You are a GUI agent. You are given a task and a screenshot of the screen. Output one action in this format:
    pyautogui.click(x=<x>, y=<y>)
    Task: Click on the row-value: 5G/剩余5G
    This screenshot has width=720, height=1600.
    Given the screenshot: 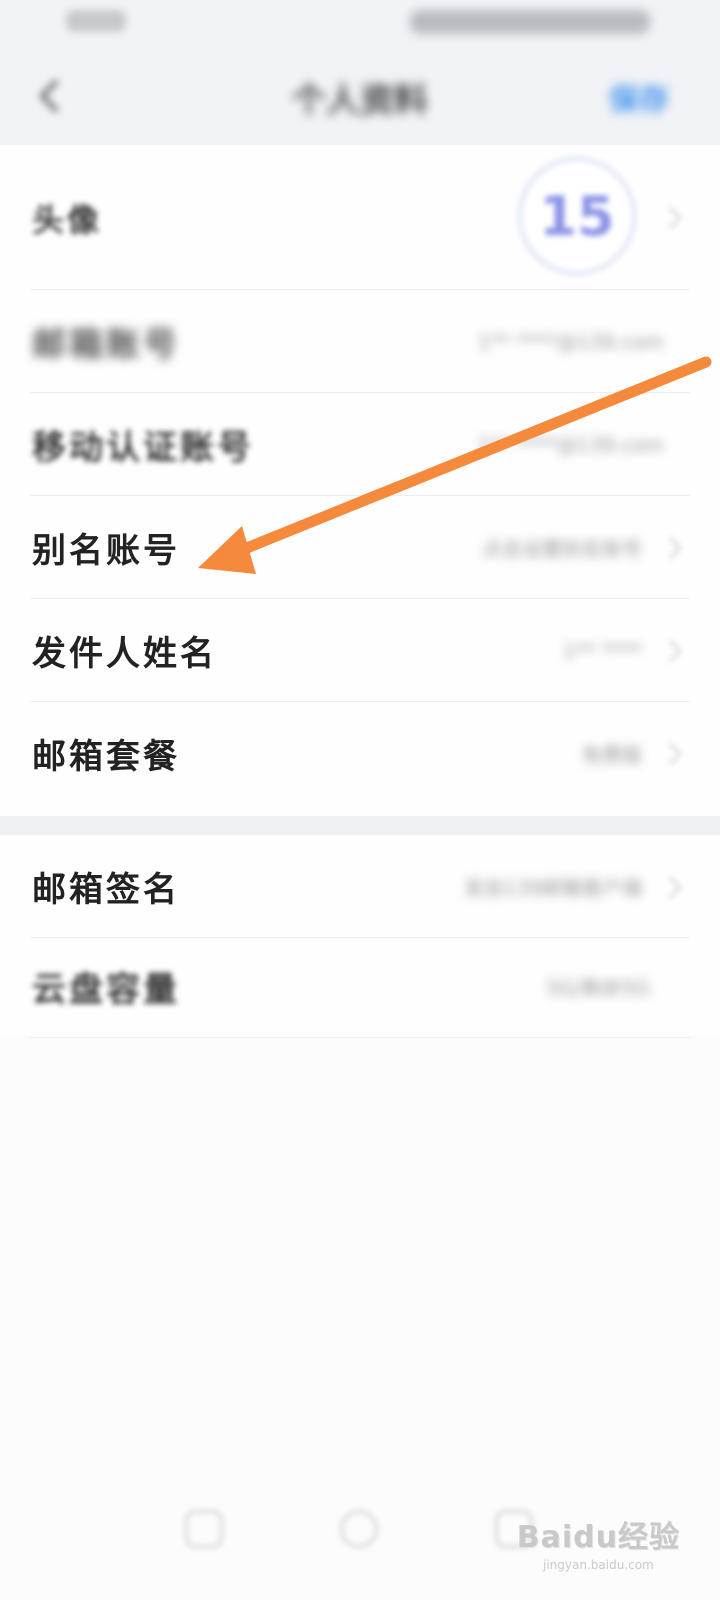 What is the action you would take?
    pyautogui.click(x=598, y=988)
    